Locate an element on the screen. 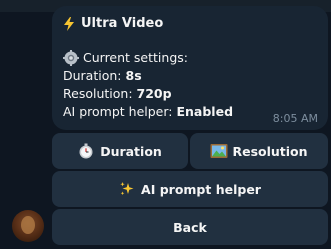 The image size is (331, 249). stopwatch-icon is located at coordinates (86, 151).